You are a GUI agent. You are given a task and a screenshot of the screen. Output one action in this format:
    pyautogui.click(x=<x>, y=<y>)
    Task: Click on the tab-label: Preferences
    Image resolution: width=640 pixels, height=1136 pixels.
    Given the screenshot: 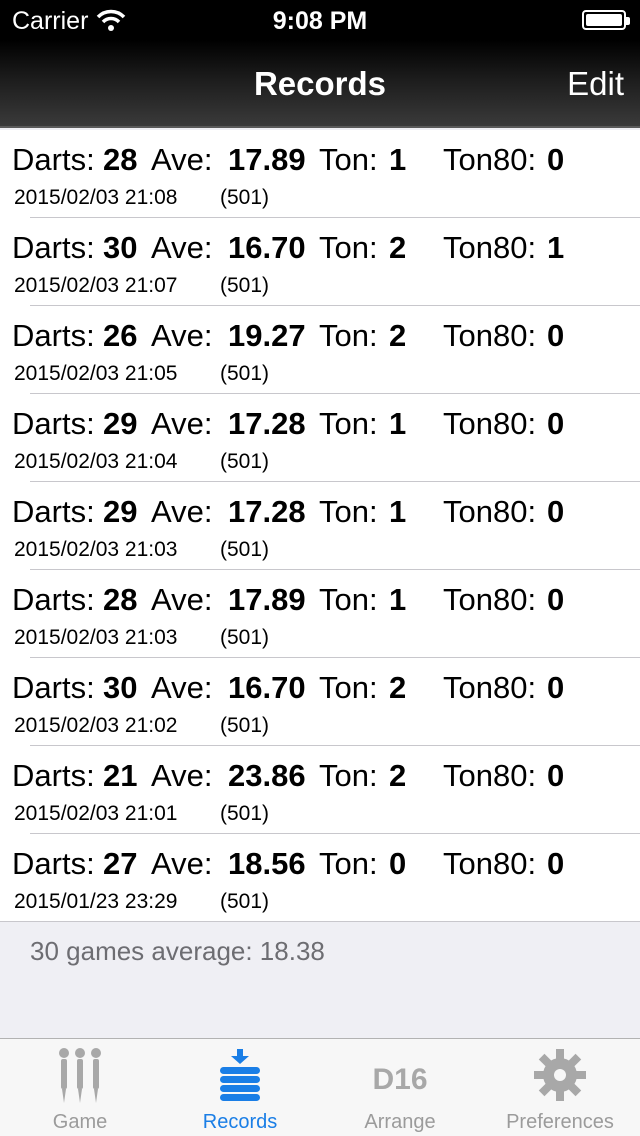 What is the action you would take?
    pyautogui.click(x=560, y=1122)
    